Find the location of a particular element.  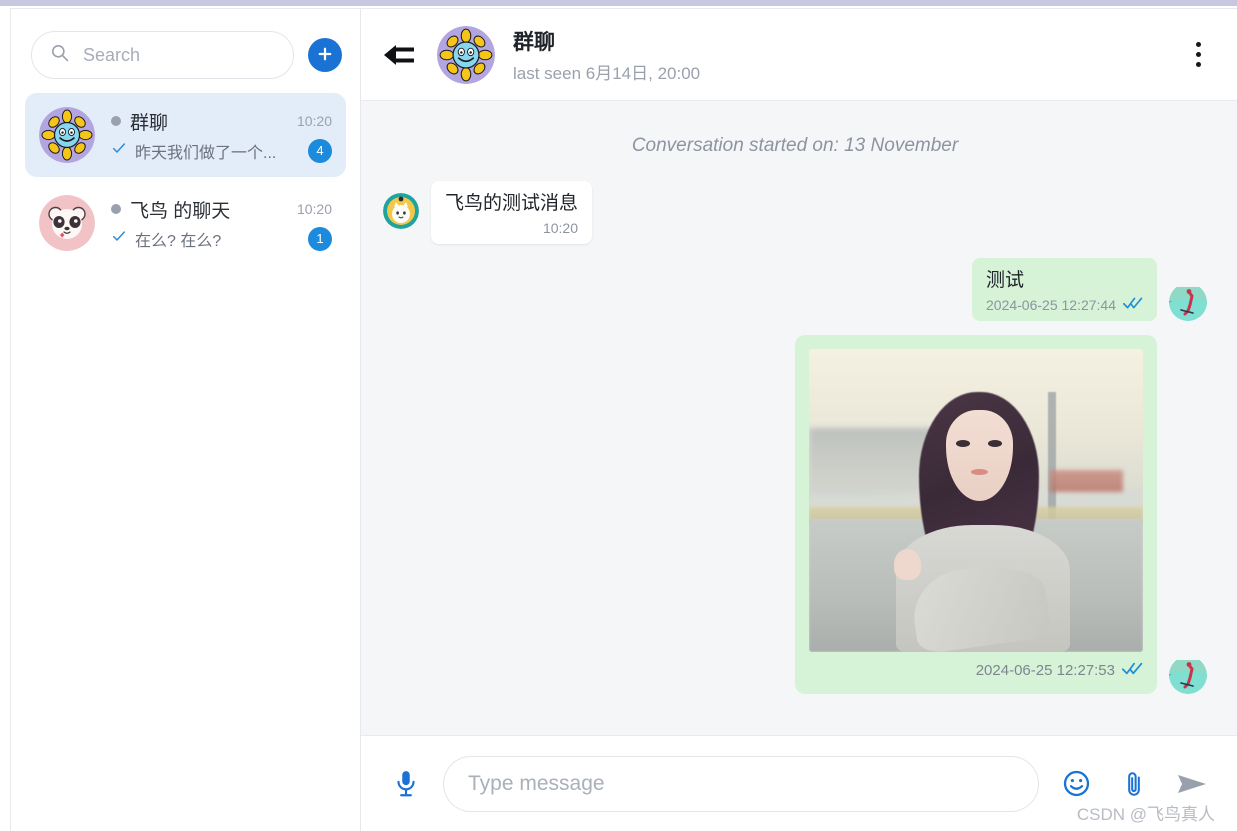

message-meta: 2024-06-25 12:27:44 is located at coordinates (1064, 304).